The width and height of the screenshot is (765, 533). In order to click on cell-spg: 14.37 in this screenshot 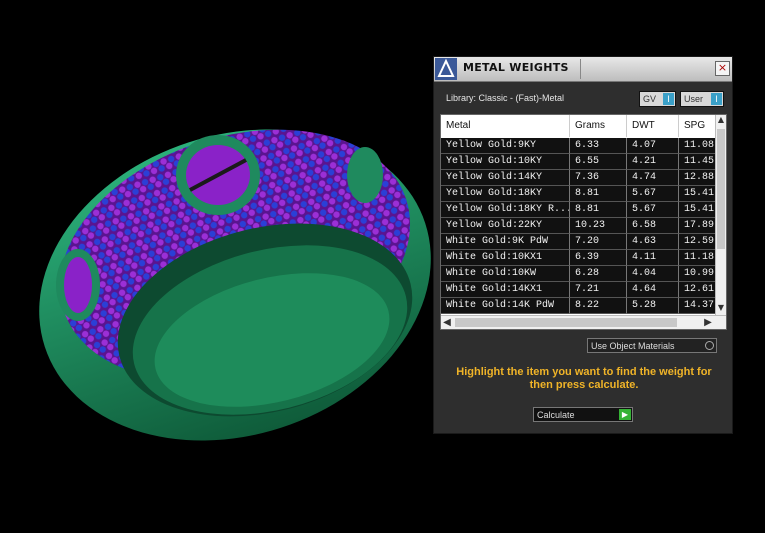, I will do `click(698, 306)`.